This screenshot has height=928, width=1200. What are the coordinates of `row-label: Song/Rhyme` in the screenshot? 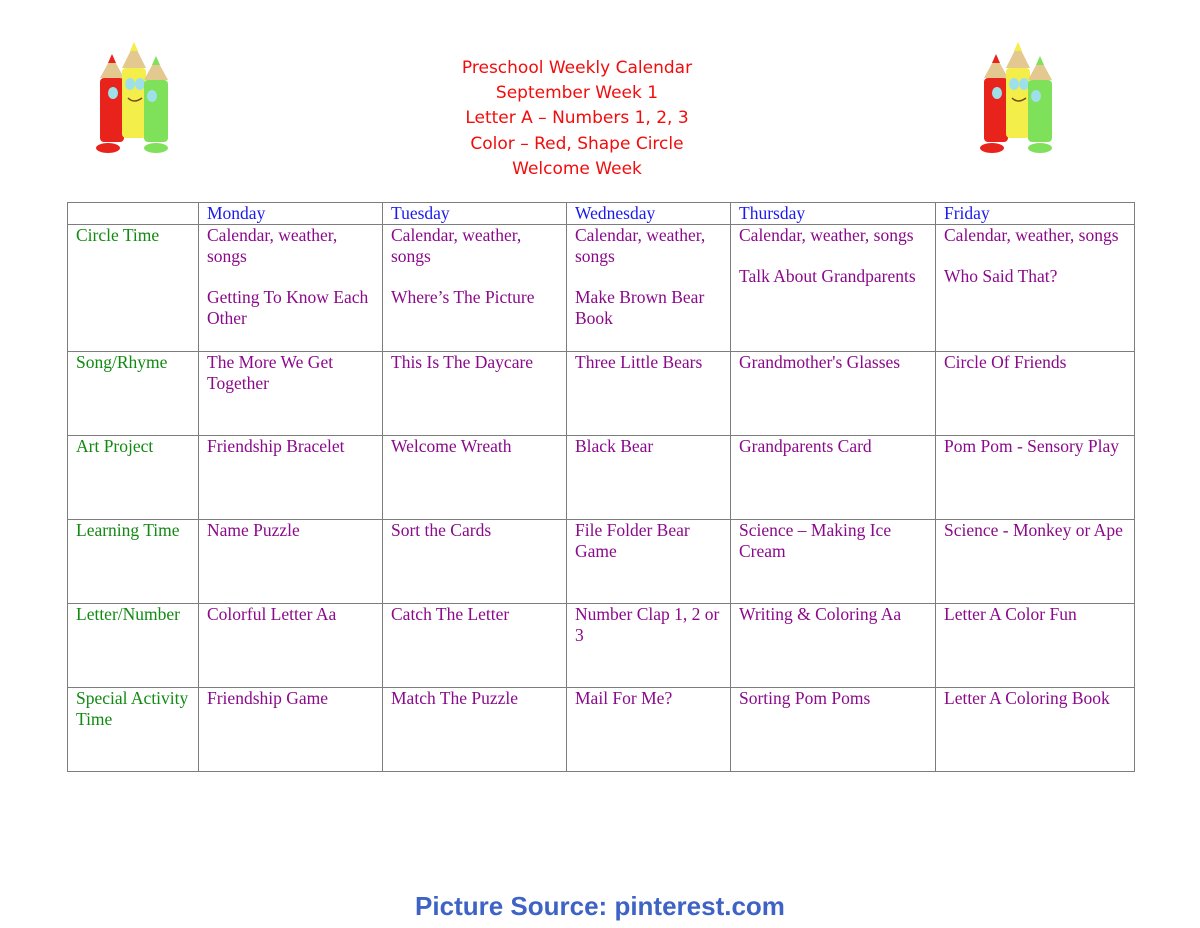 It's located at (133, 393).